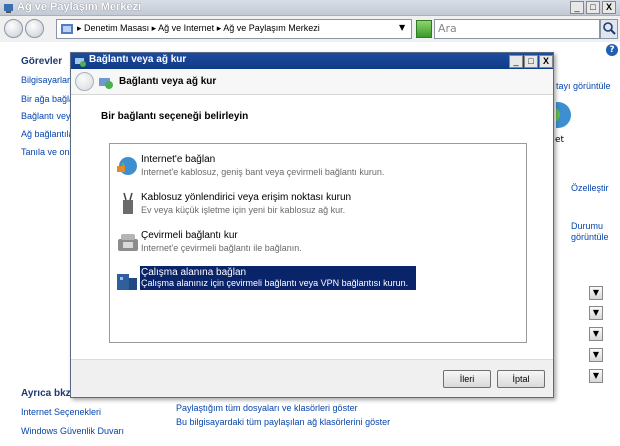  I want to click on dialog-footer: İleri İptal, so click(312, 378).